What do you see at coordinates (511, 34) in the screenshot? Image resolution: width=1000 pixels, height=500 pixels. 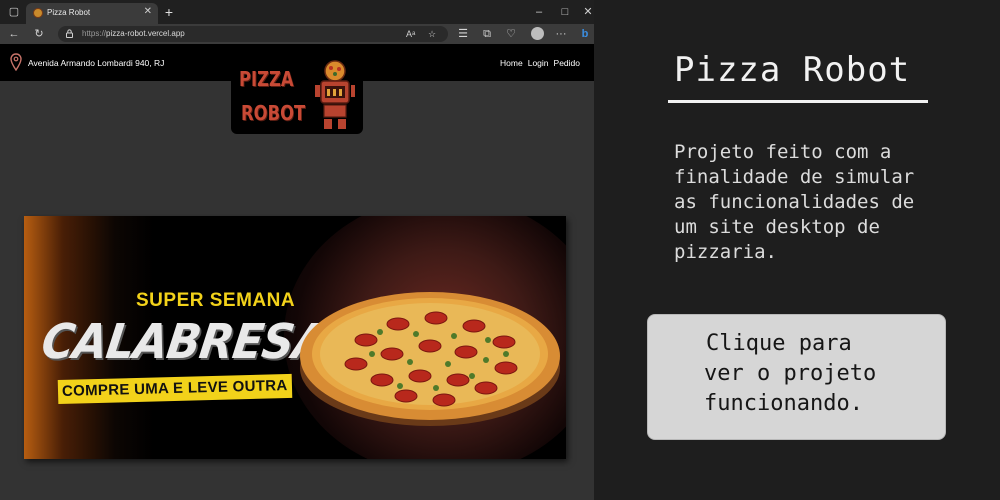 I see `extensions-icon: ♡` at bounding box center [511, 34].